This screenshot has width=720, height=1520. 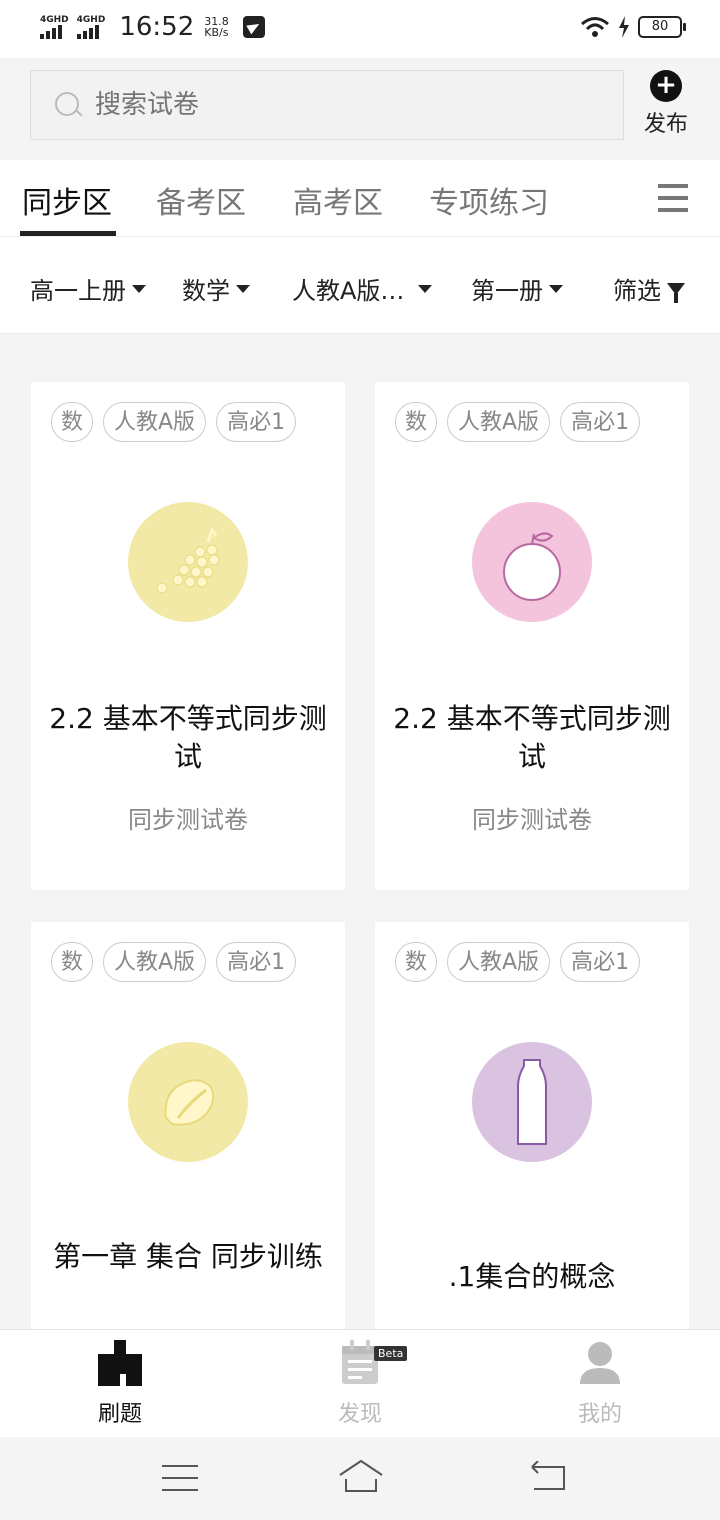 I want to click on paper-card: 数 人教A版 高必1 .1集合的概念, so click(x=532, y=1125).